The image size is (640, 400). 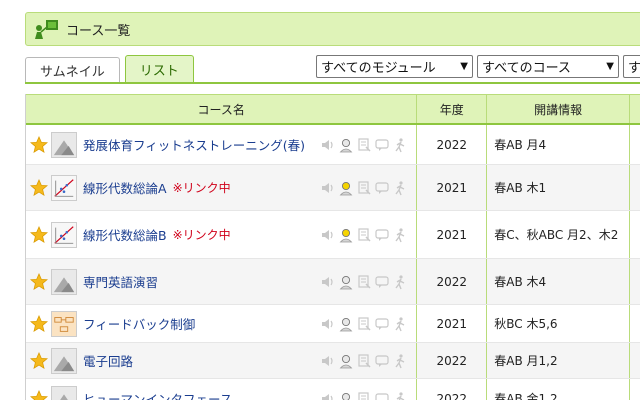 I want to click on table-row: 線形代数総論B ※リンク中 2021 春C、秋ABC 月2、木2, so click(x=333, y=235).